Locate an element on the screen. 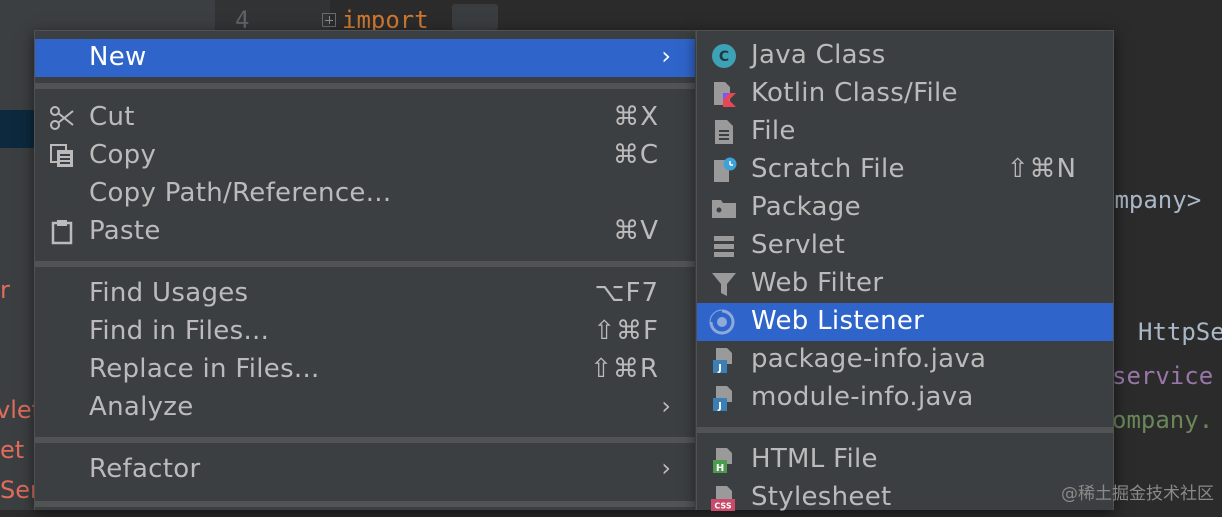 The height and width of the screenshot is (517, 1222). code-fragment-service: service is located at coordinates (1163, 376).